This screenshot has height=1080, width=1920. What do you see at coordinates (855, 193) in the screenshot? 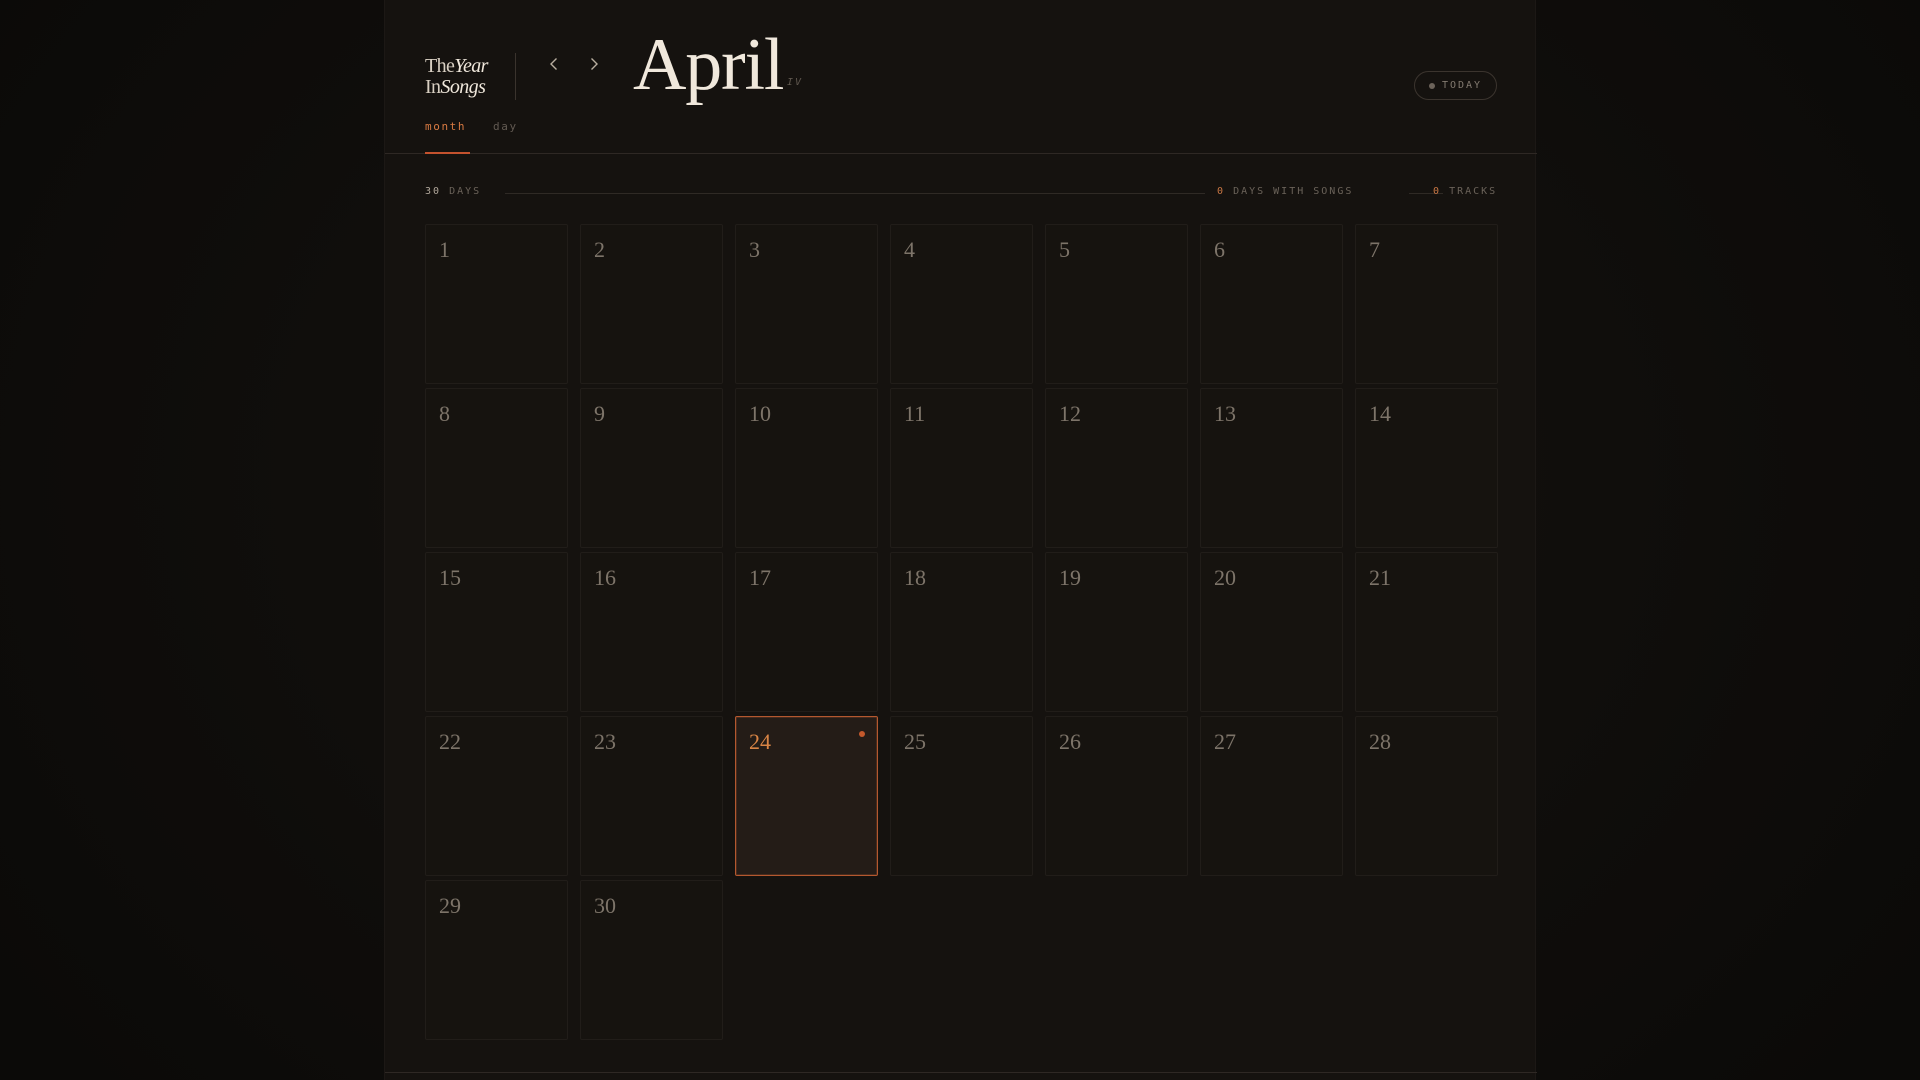
I see `stats-divider-line` at bounding box center [855, 193].